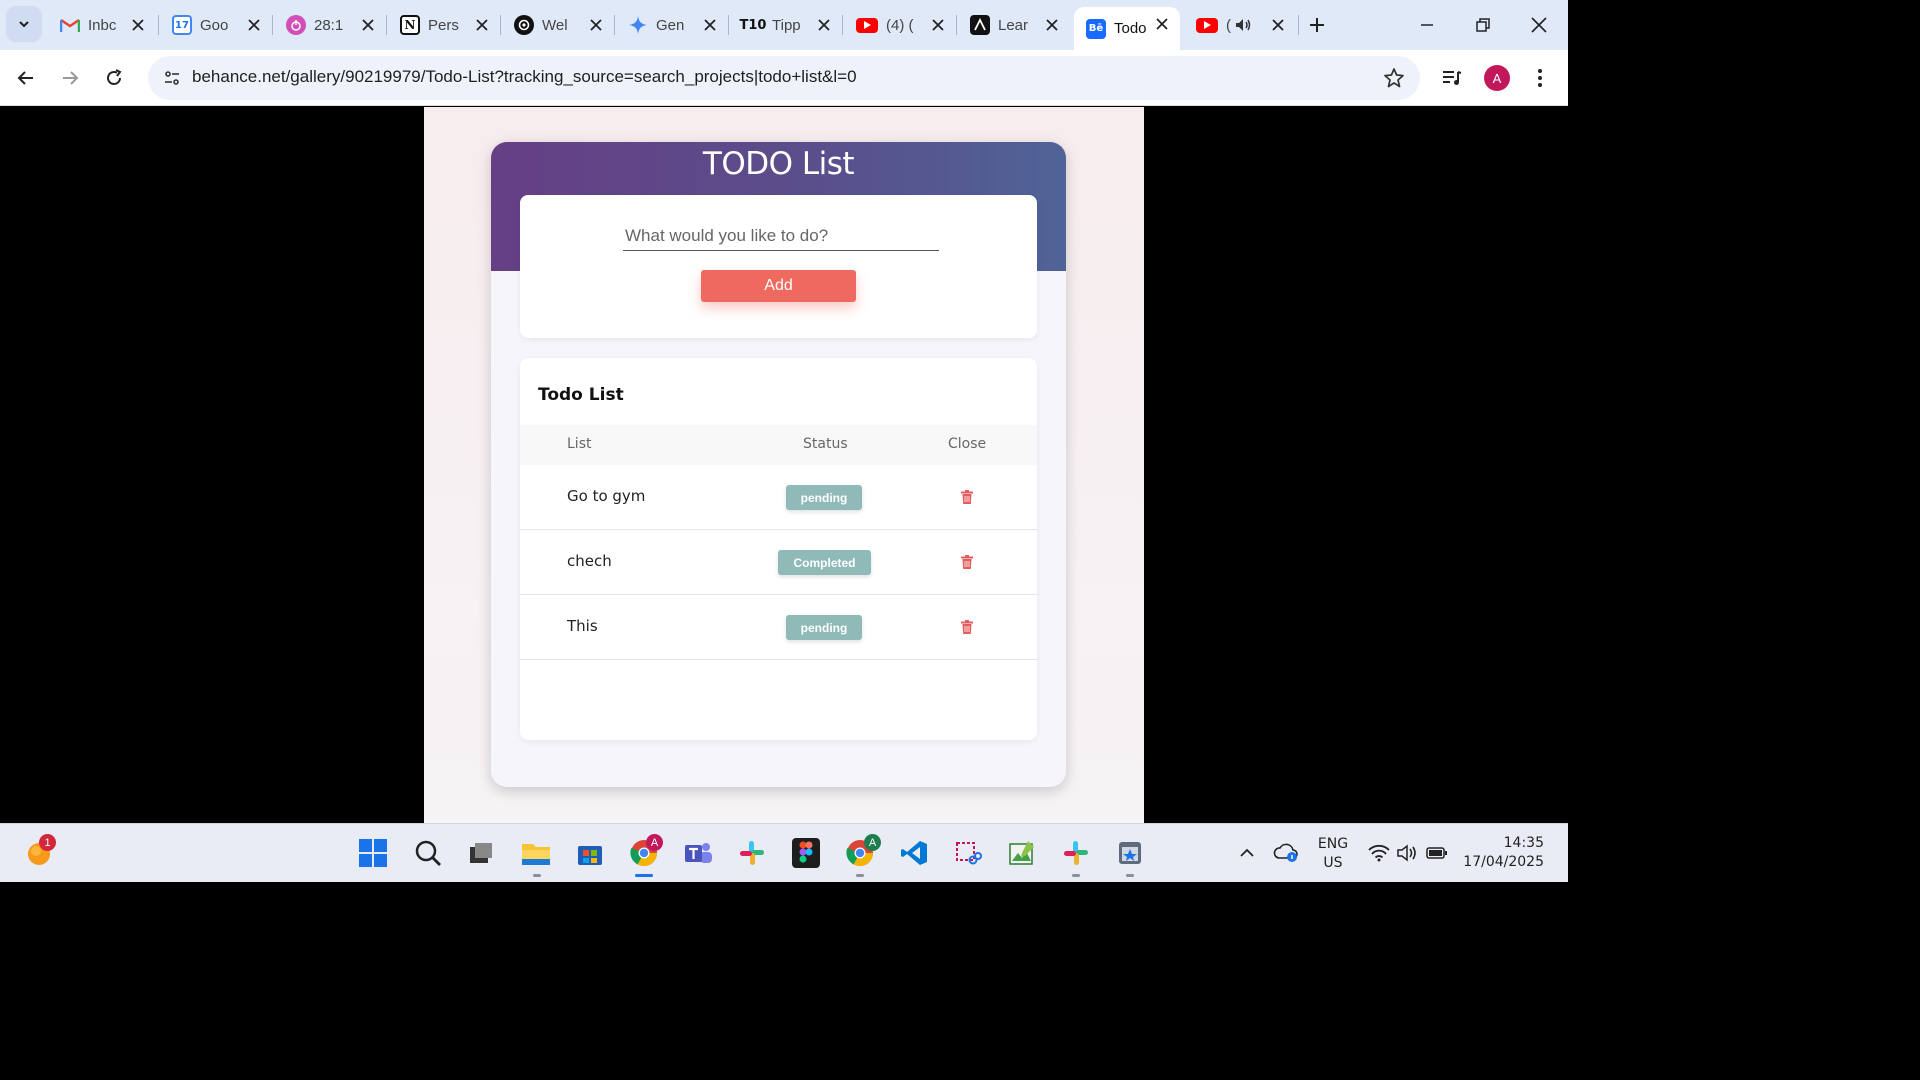 This screenshot has height=1080, width=1920. I want to click on restore-button, so click(1483, 25).